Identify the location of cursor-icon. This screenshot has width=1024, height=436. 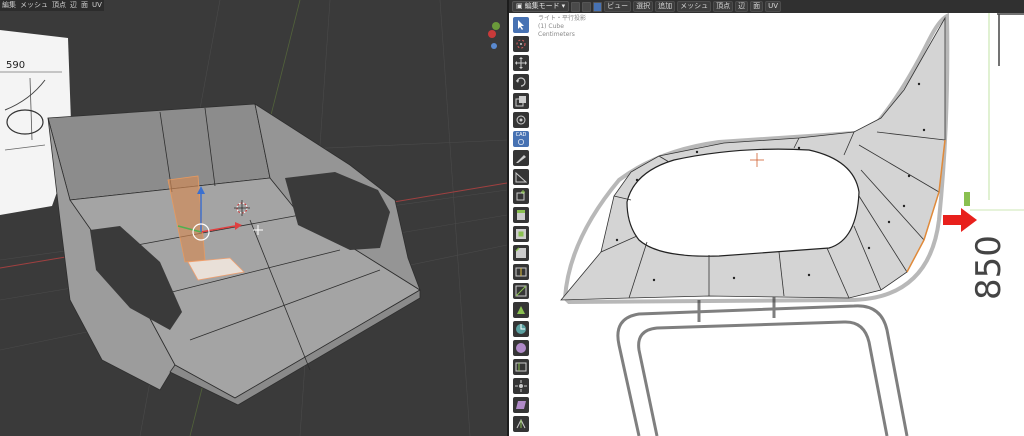
(521, 44).